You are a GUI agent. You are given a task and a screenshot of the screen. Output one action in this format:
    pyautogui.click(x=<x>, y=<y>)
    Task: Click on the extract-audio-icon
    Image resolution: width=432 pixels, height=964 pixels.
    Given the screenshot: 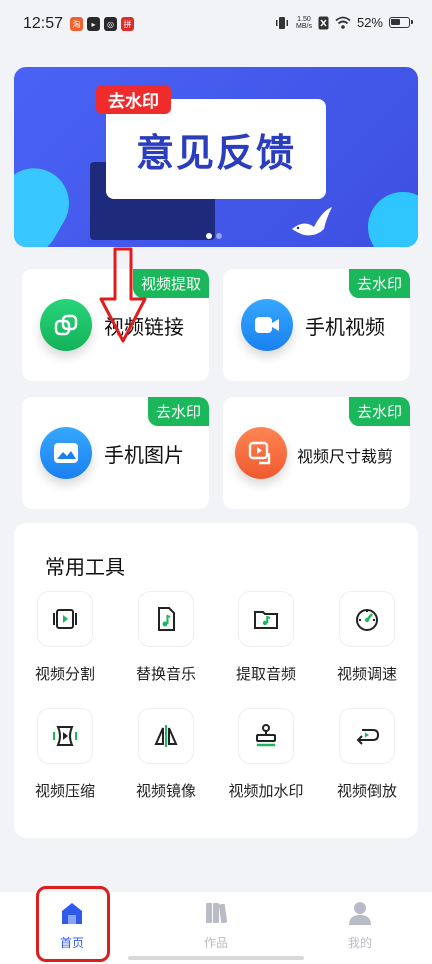 What is the action you would take?
    pyautogui.click(x=266, y=619)
    